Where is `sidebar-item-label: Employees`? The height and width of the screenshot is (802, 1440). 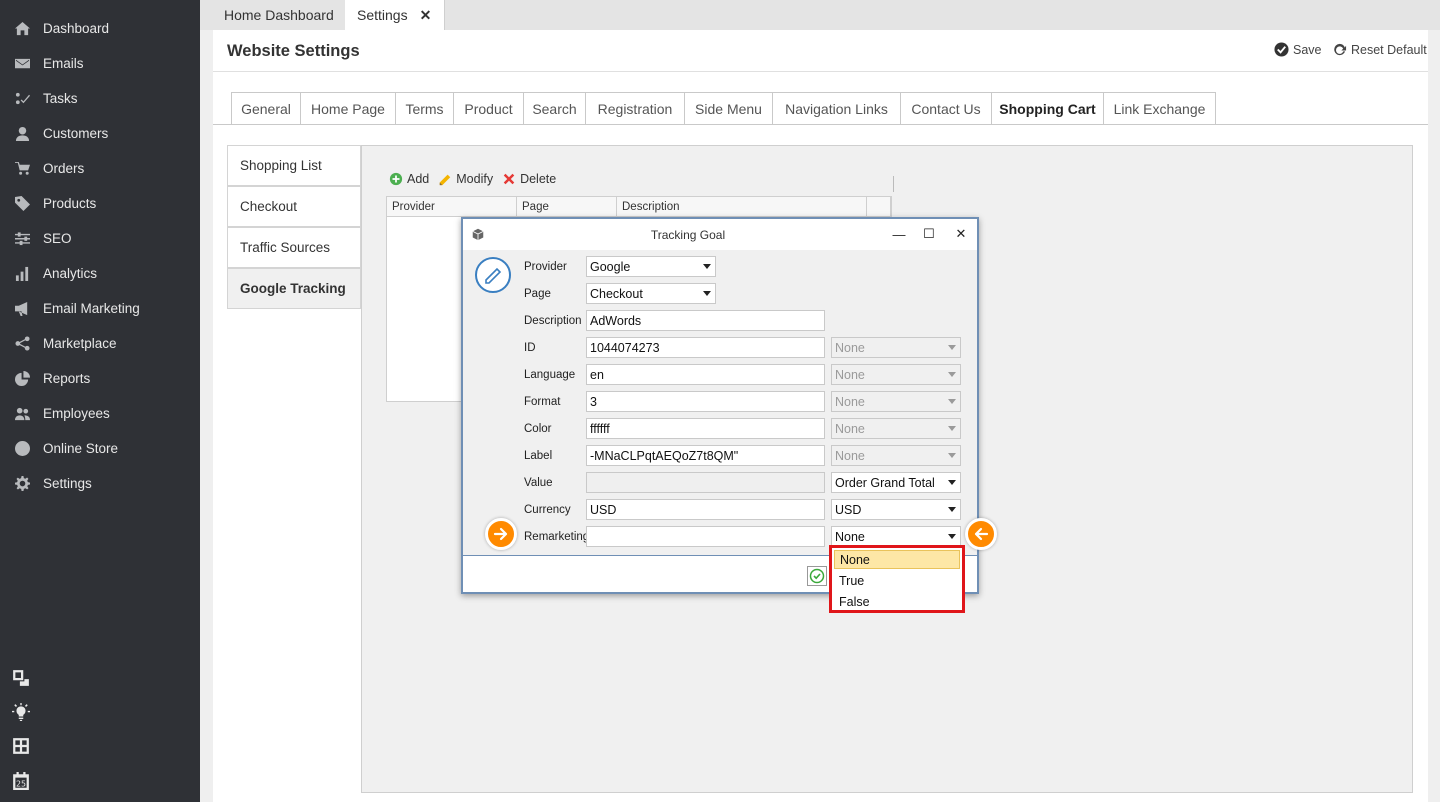 sidebar-item-label: Employees is located at coordinates (76, 413).